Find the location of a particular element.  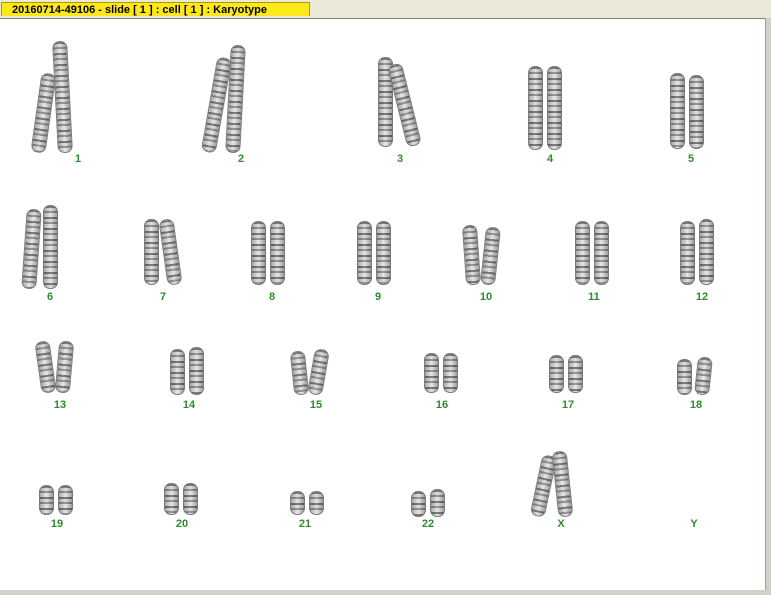

chromosome-label-15: 15 is located at coordinates (316, 405).